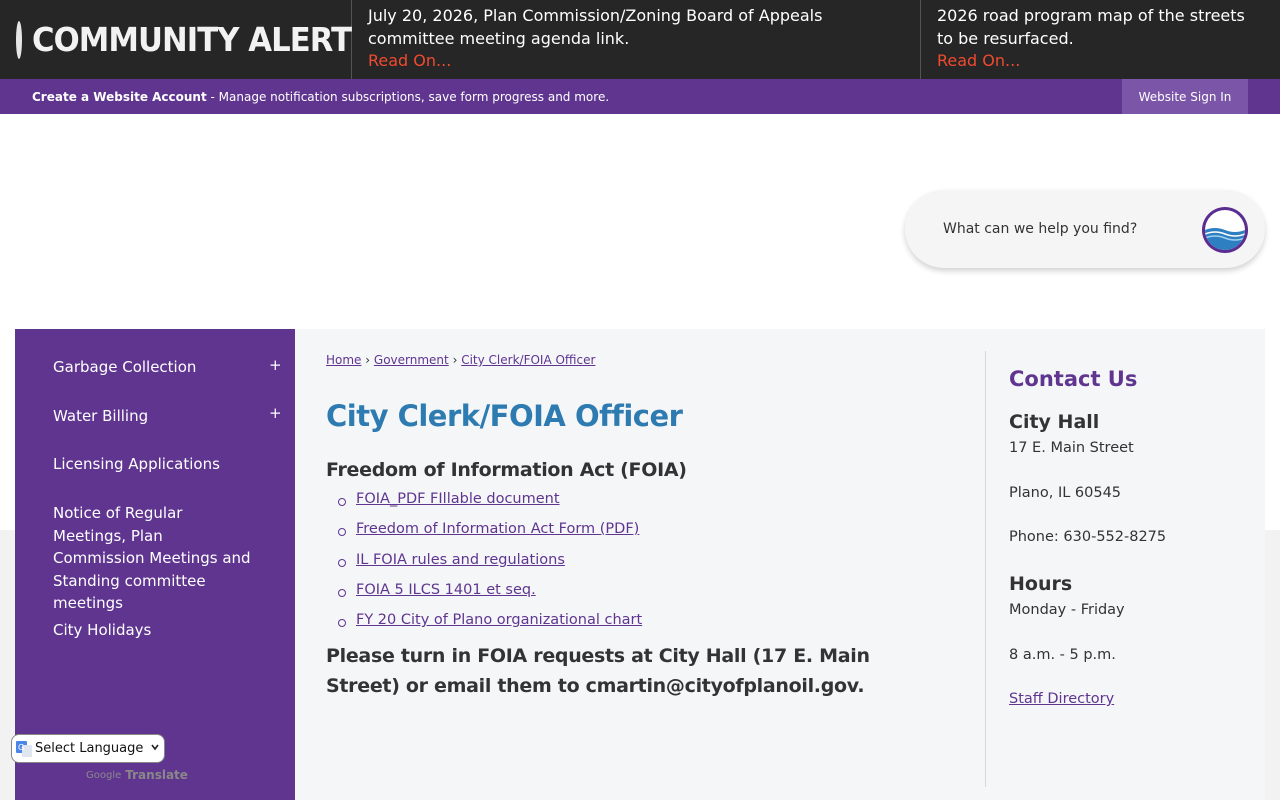 The height and width of the screenshot is (800, 1280). Describe the element at coordinates (343, 360) in the screenshot. I see `breadcrumb-home: Home` at that location.